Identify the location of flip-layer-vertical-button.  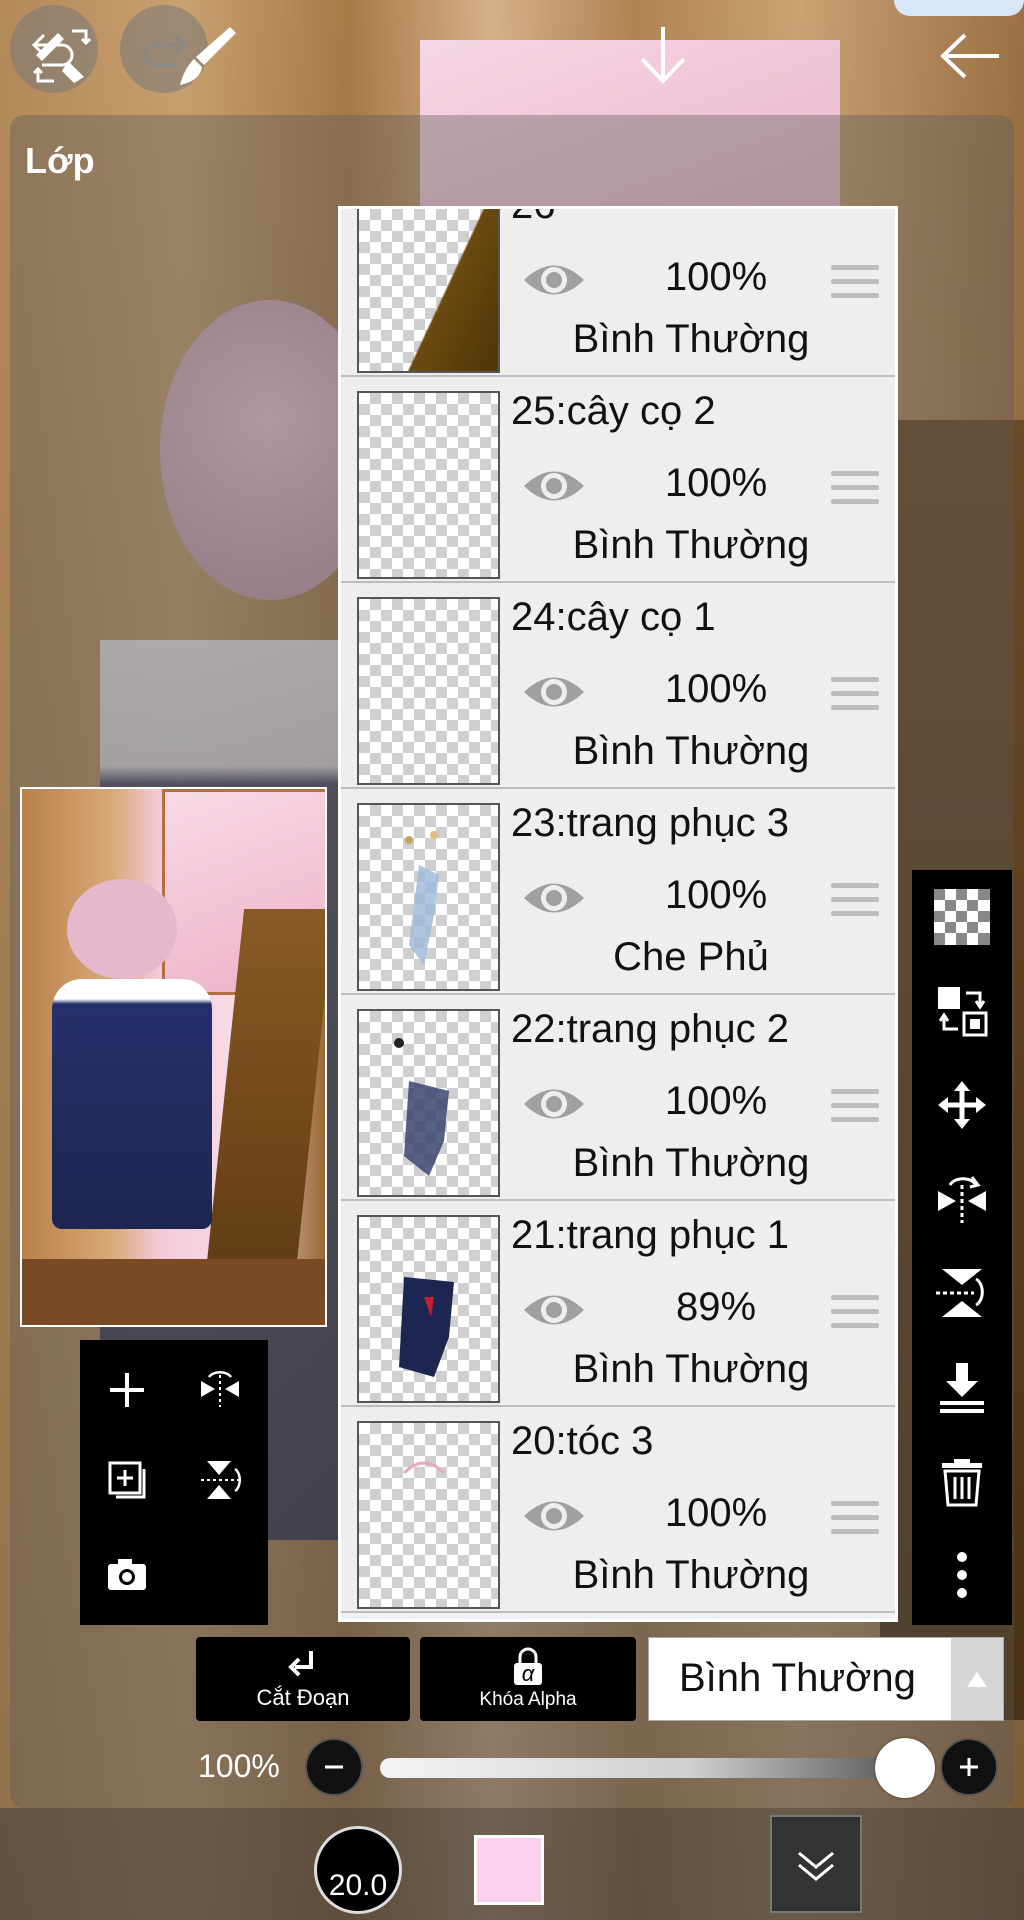
(220, 1480).